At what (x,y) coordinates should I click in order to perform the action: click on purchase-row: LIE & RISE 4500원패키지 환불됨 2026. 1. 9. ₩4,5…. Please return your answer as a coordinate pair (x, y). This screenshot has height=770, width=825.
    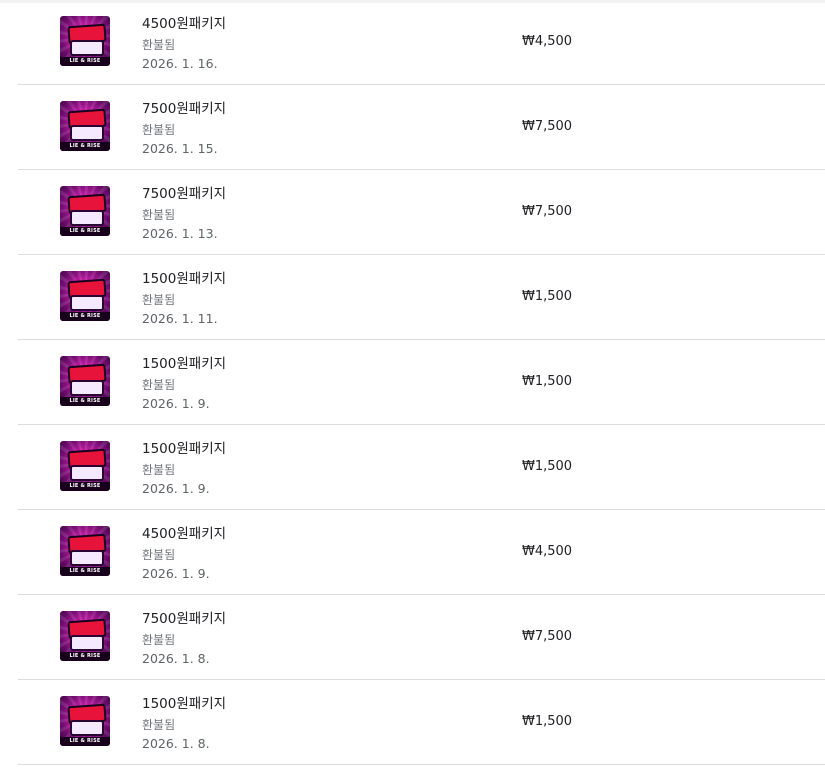
    Looking at the image, I should click on (421, 552).